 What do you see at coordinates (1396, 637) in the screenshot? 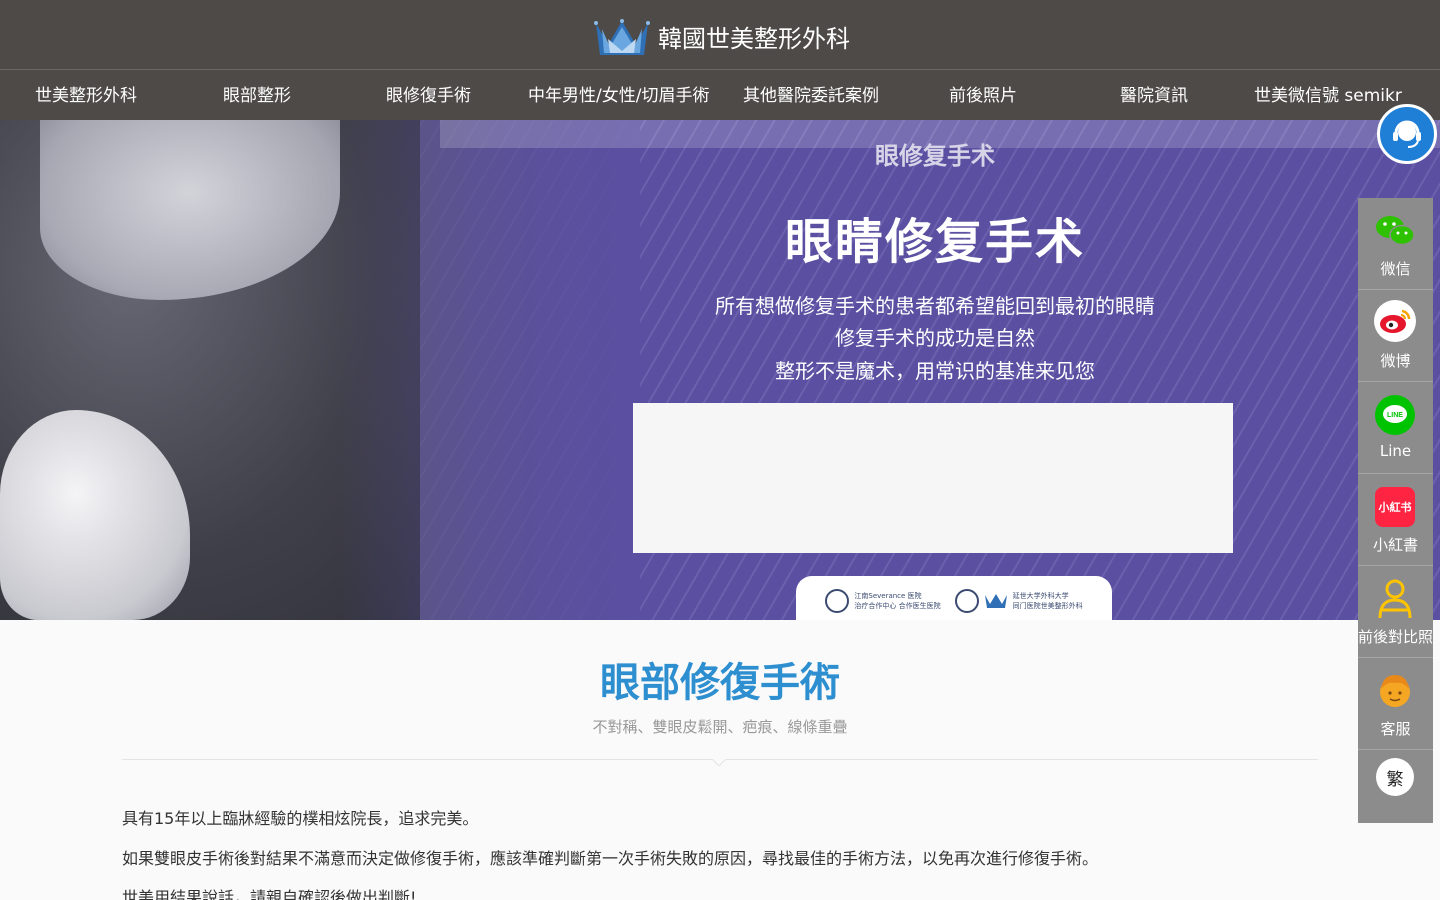
I see `sidebar-label-before-after: 前後對比照` at bounding box center [1396, 637].